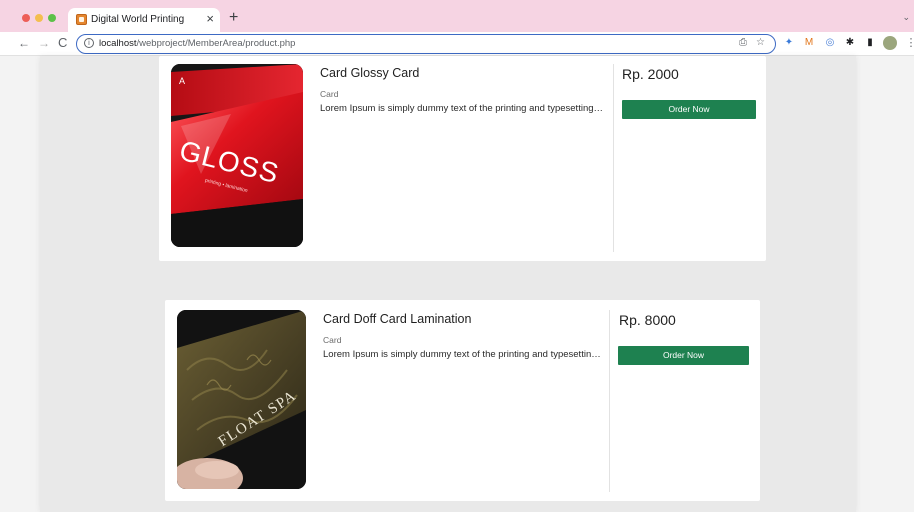 Image resolution: width=914 pixels, height=512 pixels. Describe the element at coordinates (397, 319) in the screenshot. I see `product-title: Card Doff Card Lamination` at that location.